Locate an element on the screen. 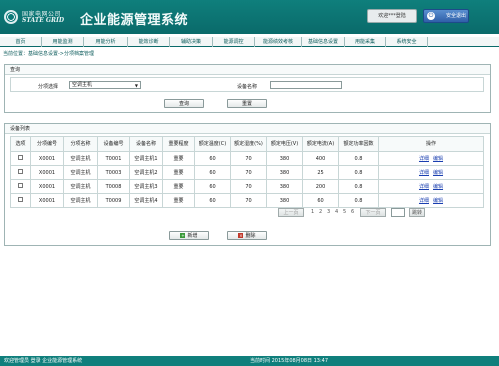  query-panel: 查询 分项选择 空调主机 ▼ 设备名称 查询 重置 is located at coordinates (247, 88).